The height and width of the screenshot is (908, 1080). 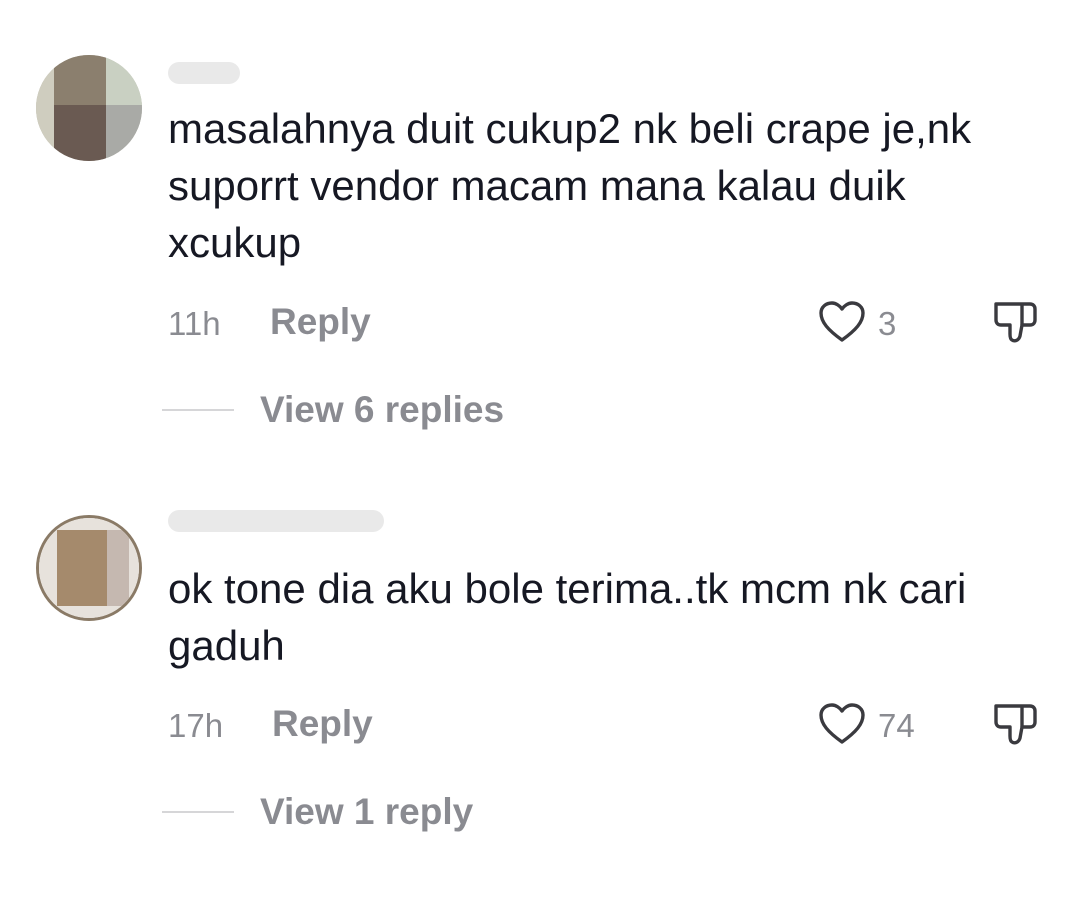 What do you see at coordinates (540, 723) in the screenshot?
I see `comment-actions: 17h Reply 74` at bounding box center [540, 723].